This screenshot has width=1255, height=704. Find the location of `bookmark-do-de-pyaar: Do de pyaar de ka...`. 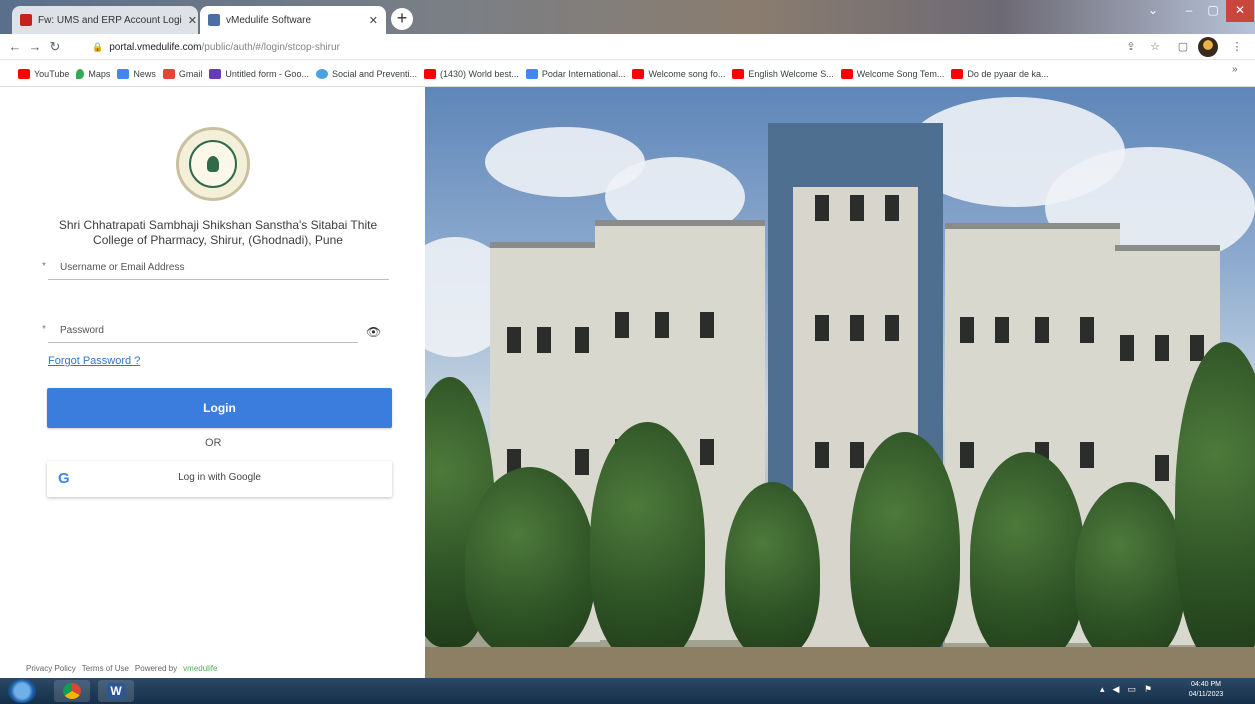

bookmark-do-de-pyaar: Do de pyaar de ka... is located at coordinates (999, 73).